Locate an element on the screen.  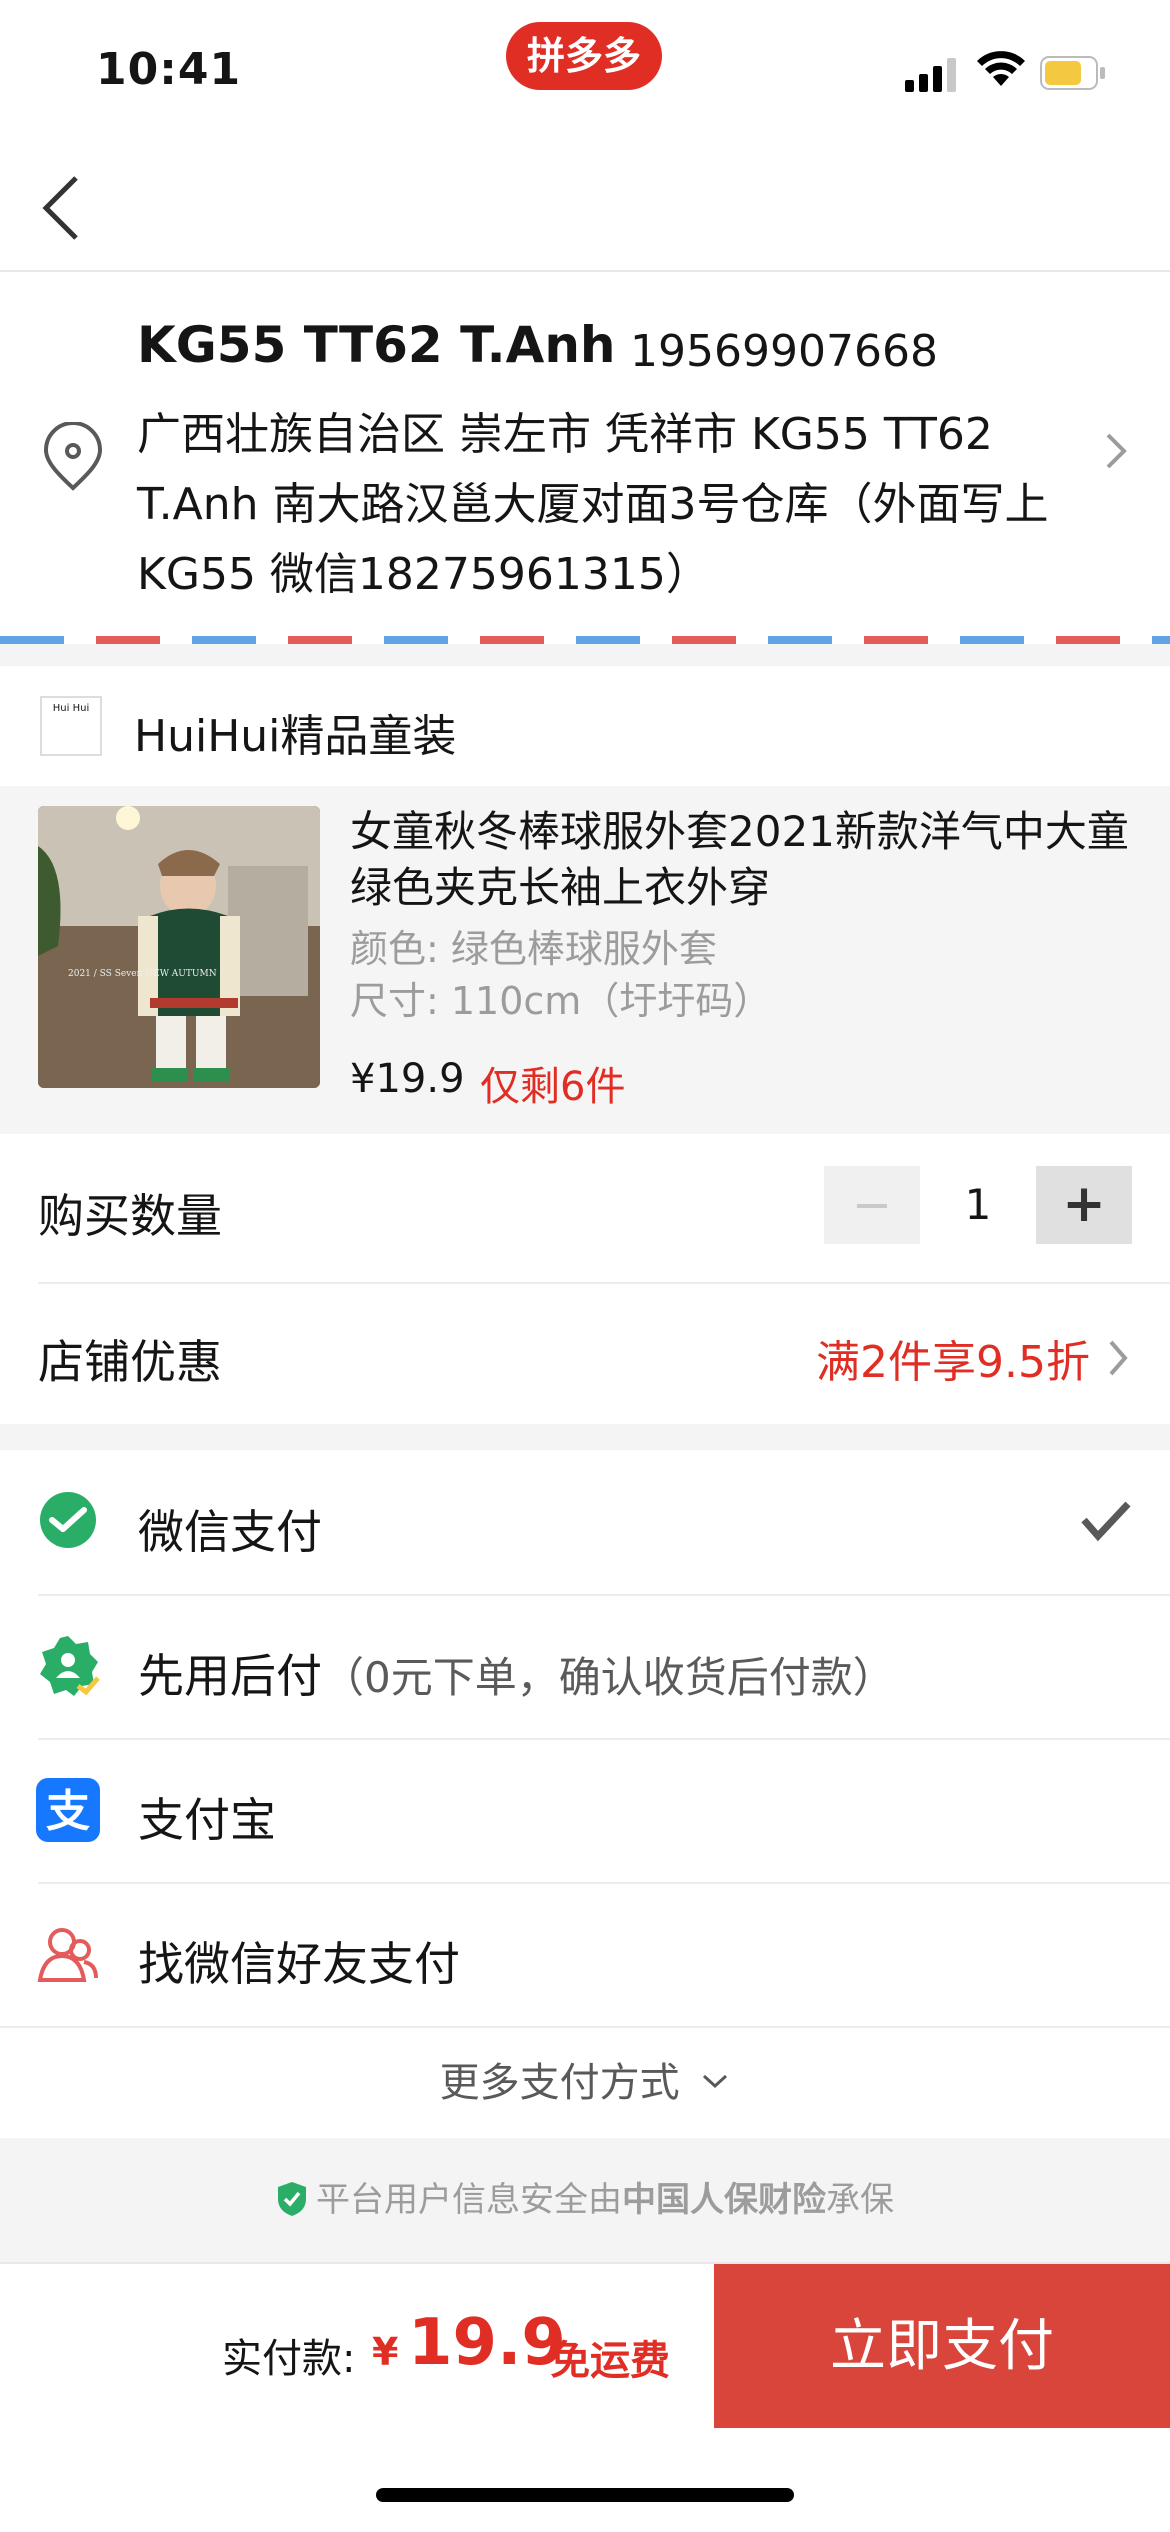
more-payment-label: 更多支付方式 is located at coordinates (559, 2083).